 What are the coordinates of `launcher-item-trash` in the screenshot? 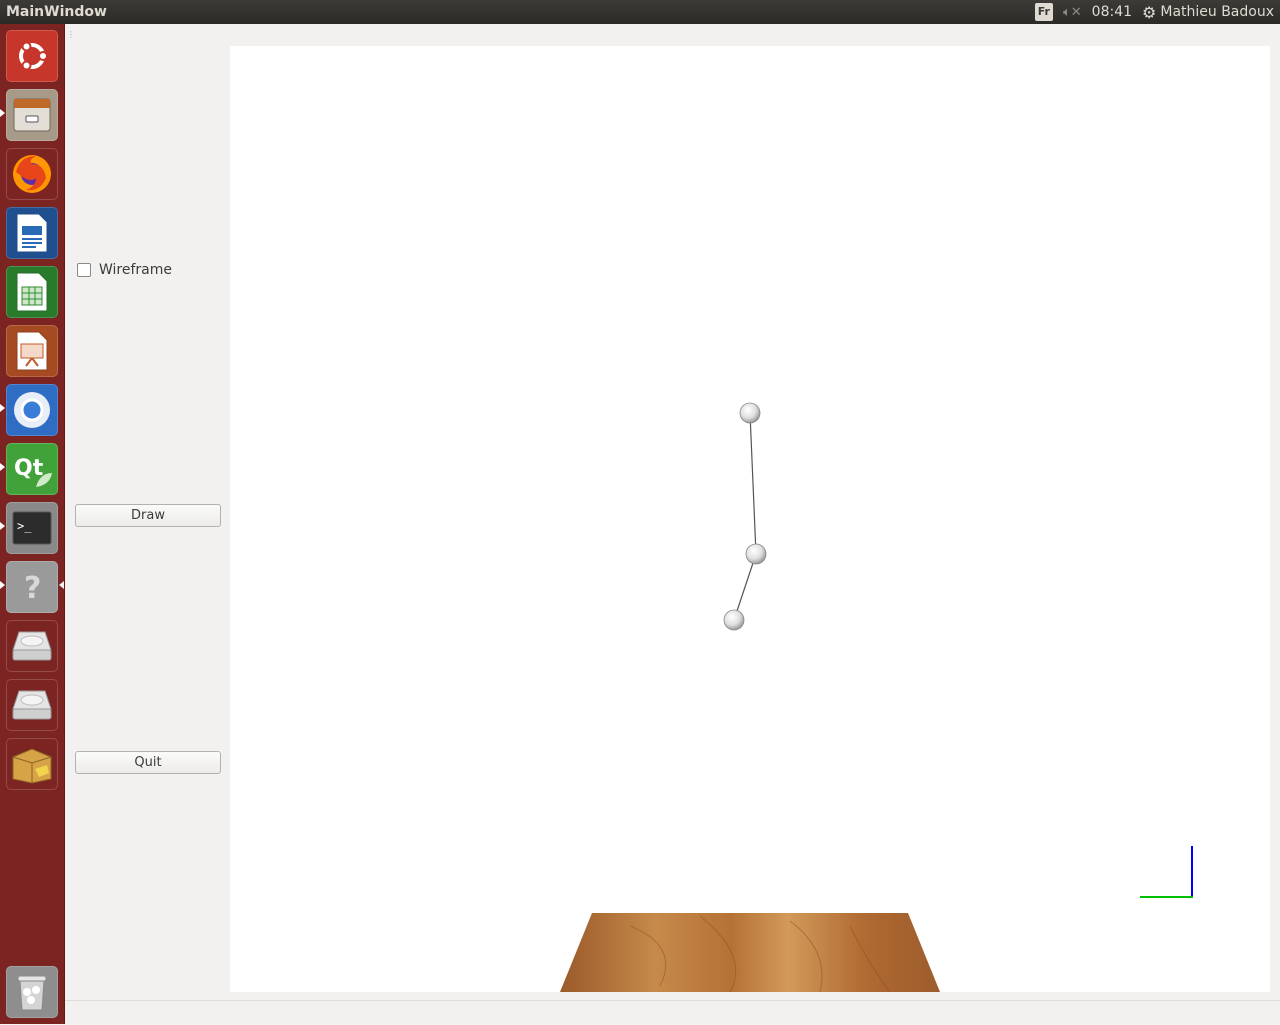 It's located at (32, 992).